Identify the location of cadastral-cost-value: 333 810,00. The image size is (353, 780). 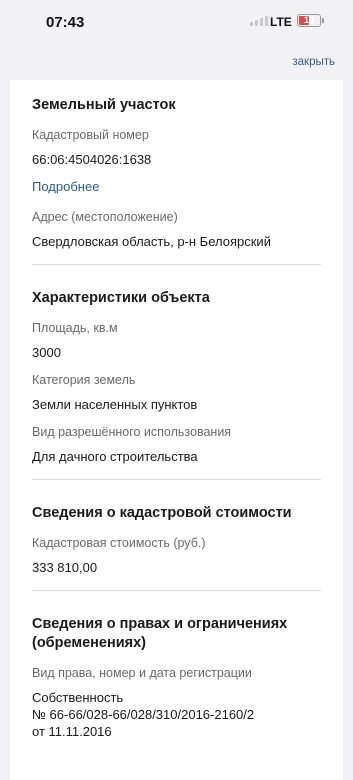
(65, 567).